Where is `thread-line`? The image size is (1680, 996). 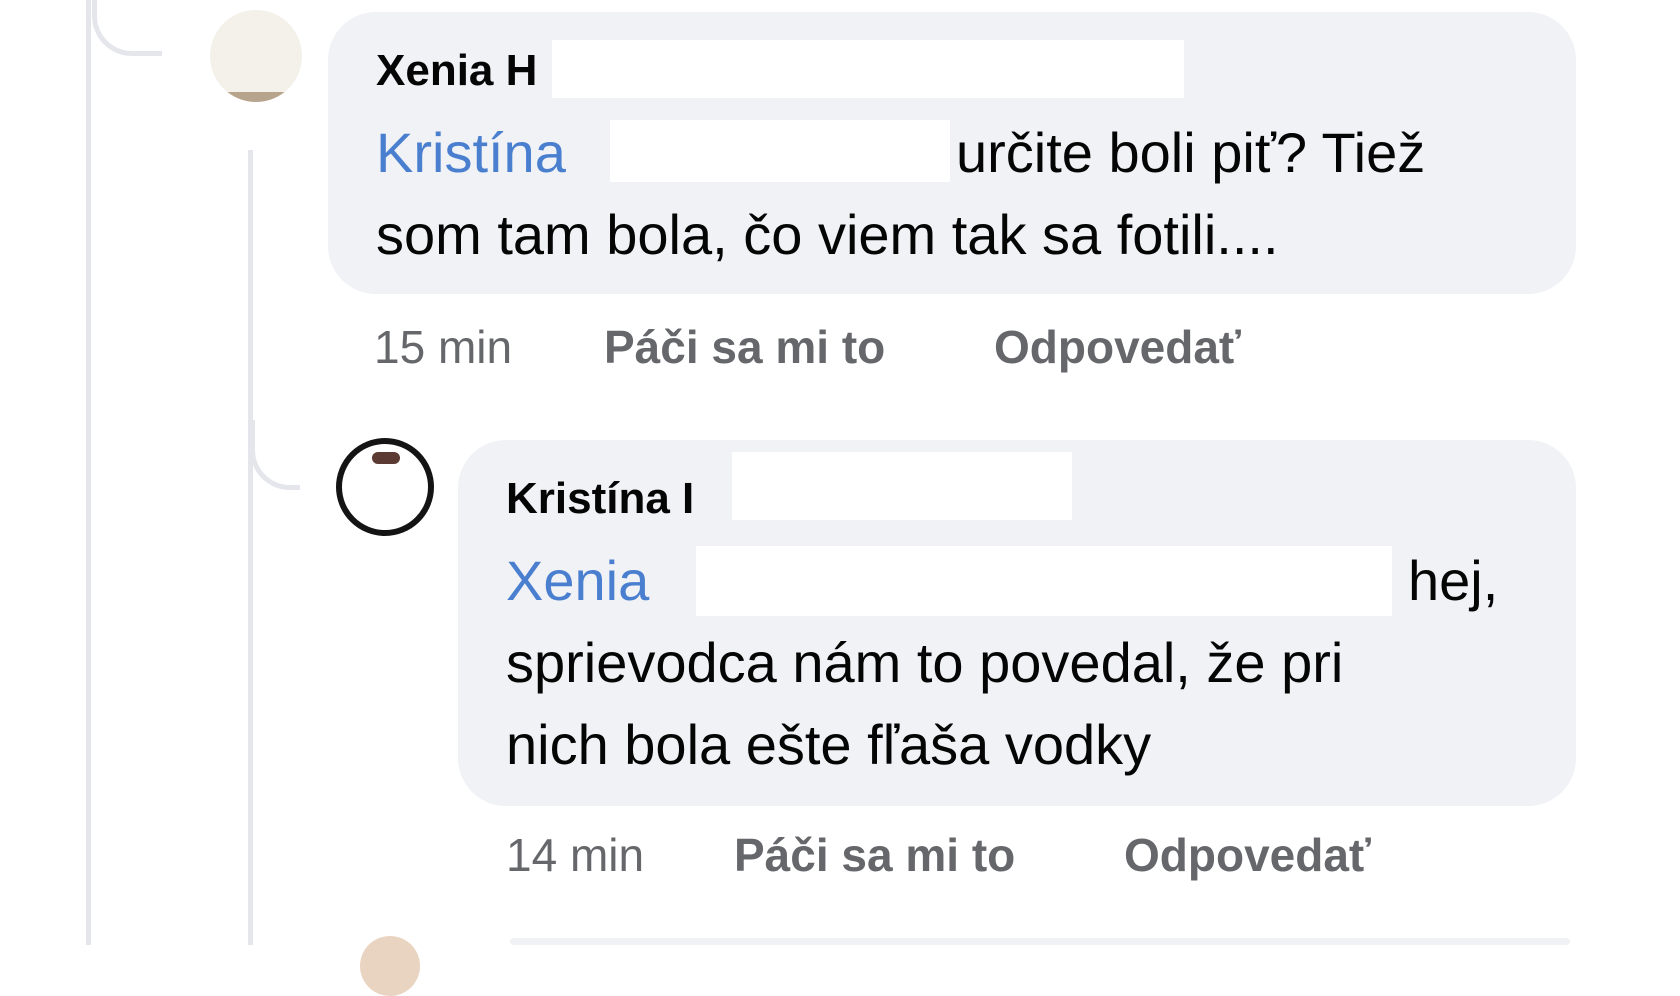
thread-line is located at coordinates (88, 472).